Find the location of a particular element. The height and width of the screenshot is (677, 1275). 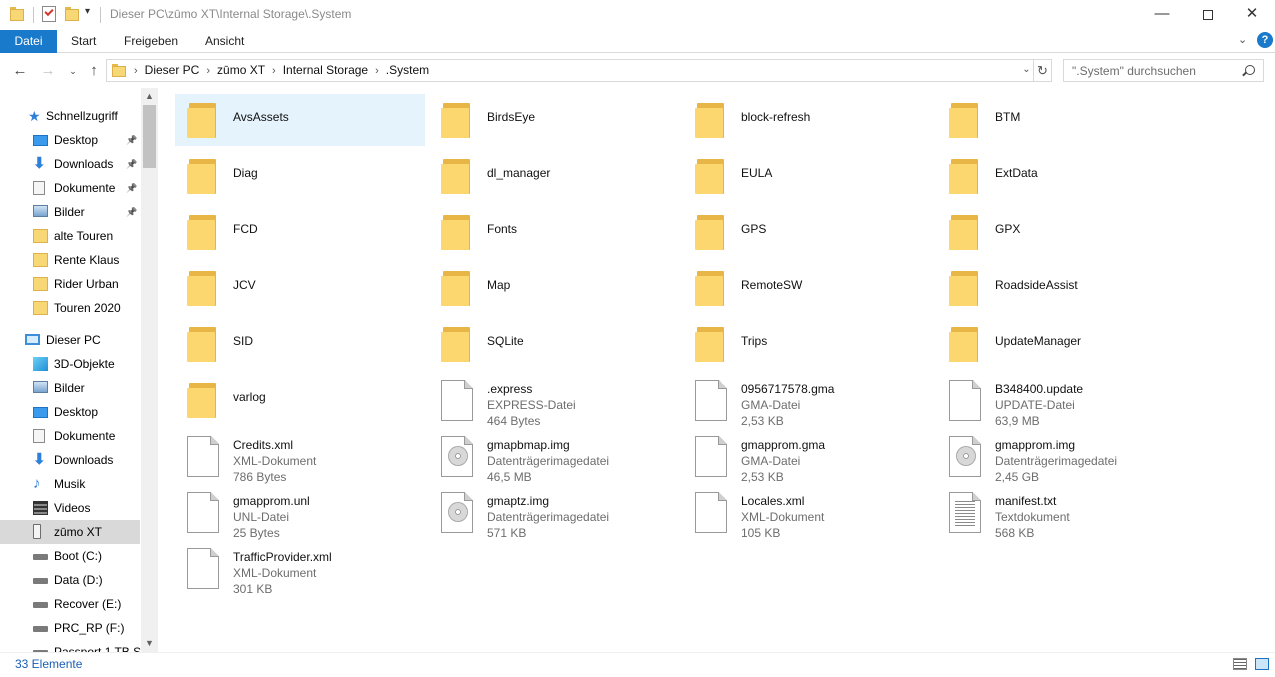

minimize-button: — is located at coordinates (1162, 15).